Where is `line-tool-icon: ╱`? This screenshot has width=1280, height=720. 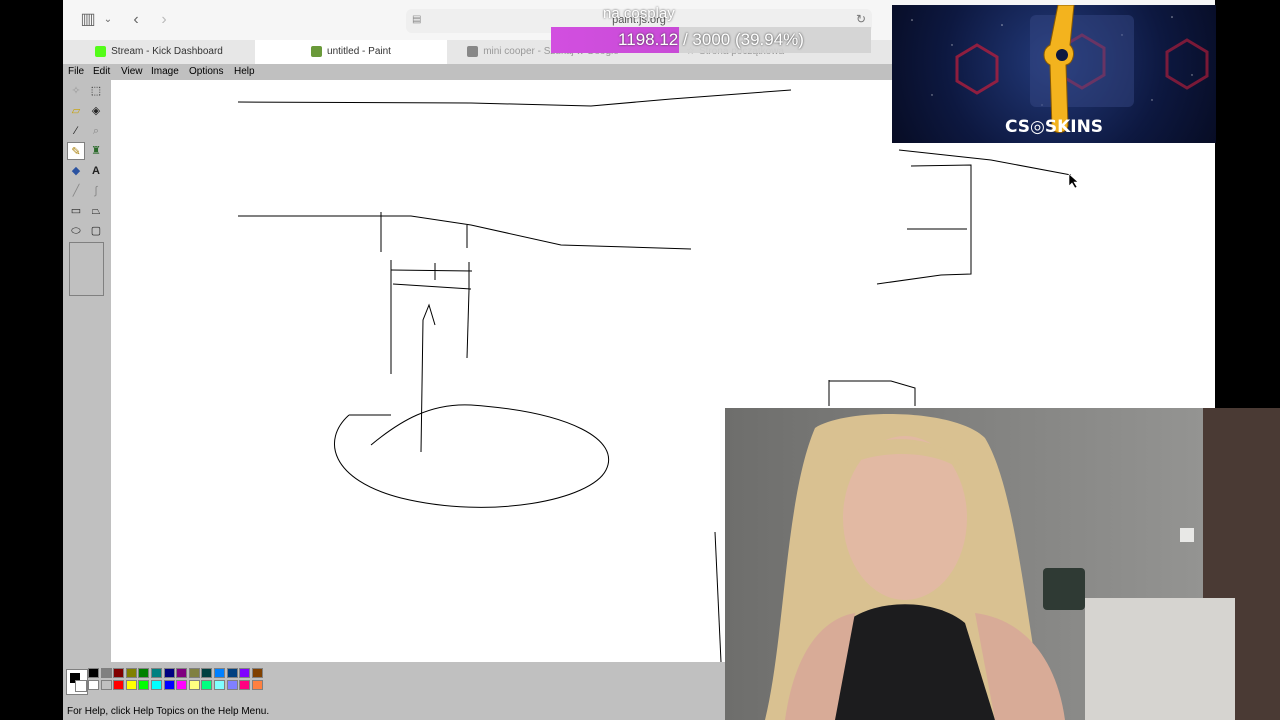 line-tool-icon: ╱ is located at coordinates (76, 191).